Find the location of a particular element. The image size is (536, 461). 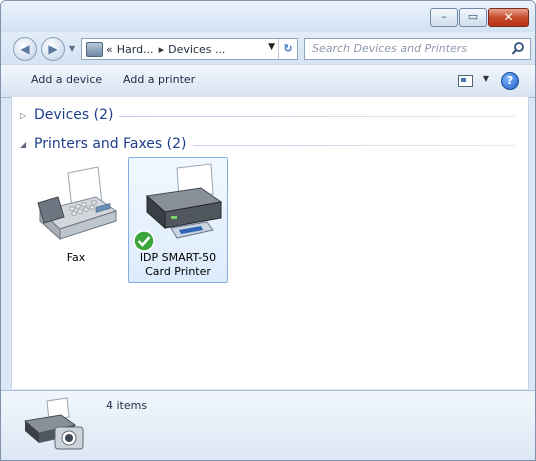

item-count: 4 items is located at coordinates (127, 405).